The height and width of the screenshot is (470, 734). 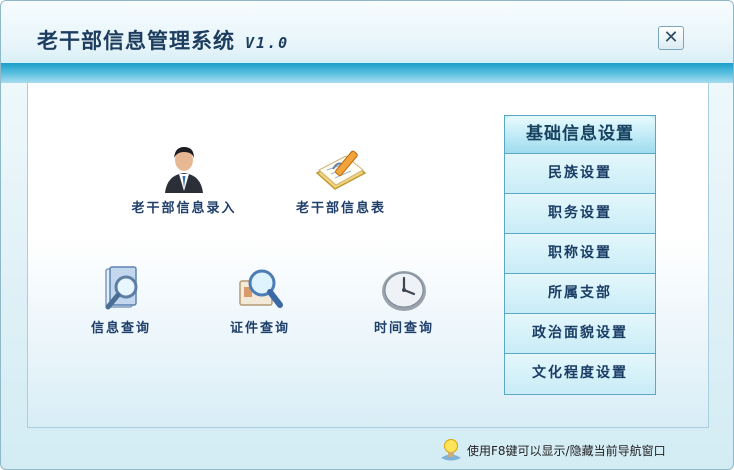 I want to click on close-button: ✕, so click(x=671, y=38).